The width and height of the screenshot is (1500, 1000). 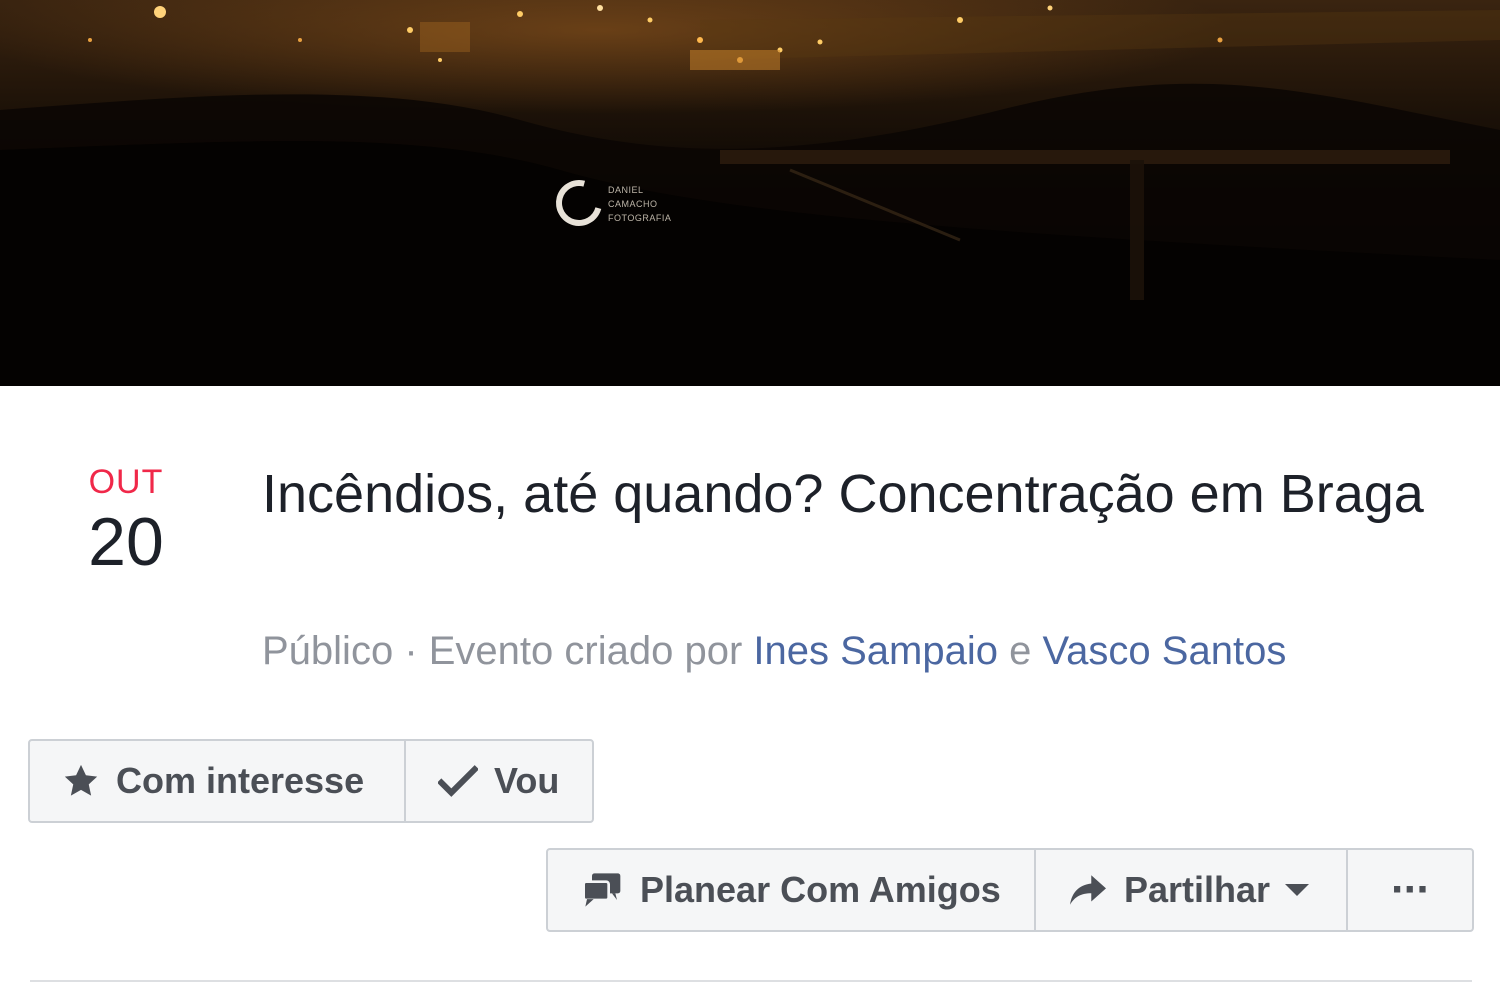 I want to click on share-button: Partilhar, so click(x=1192, y=890).